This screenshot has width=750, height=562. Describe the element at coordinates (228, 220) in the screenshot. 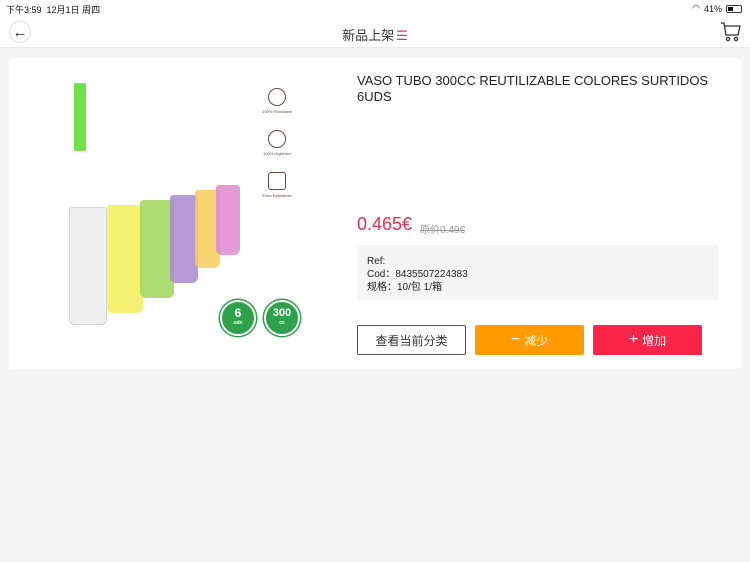

I see `cup-pink` at that location.